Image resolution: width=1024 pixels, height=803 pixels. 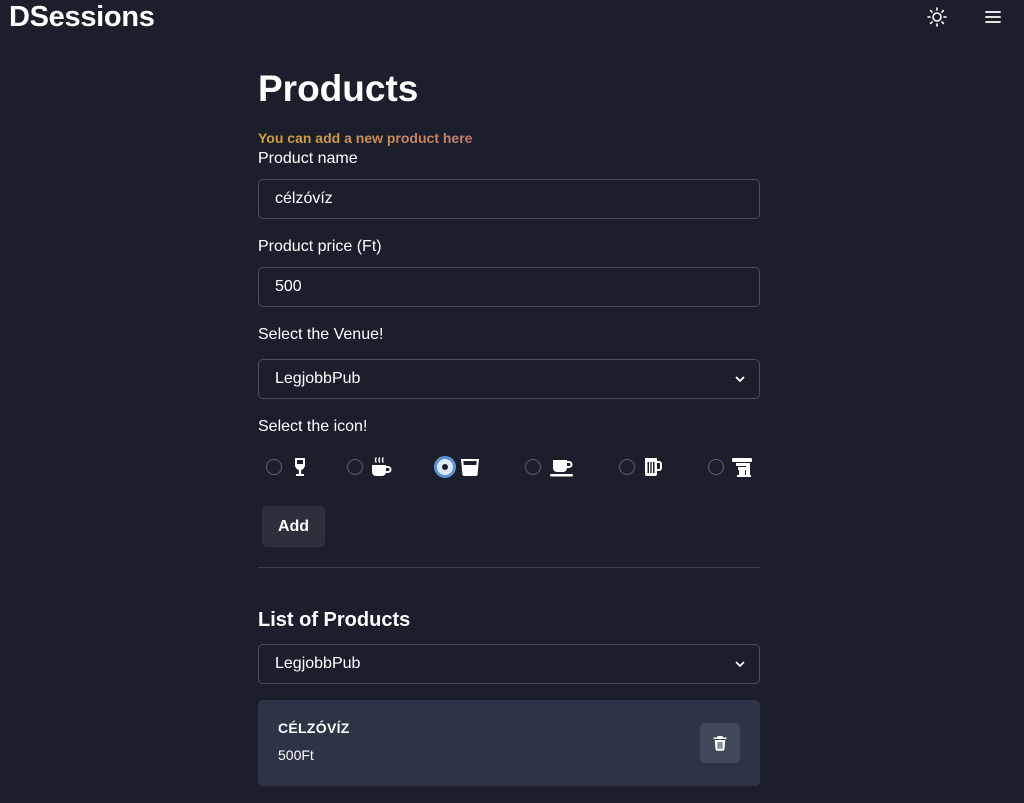 What do you see at coordinates (937, 17) in the screenshot?
I see `sun-icon` at bounding box center [937, 17].